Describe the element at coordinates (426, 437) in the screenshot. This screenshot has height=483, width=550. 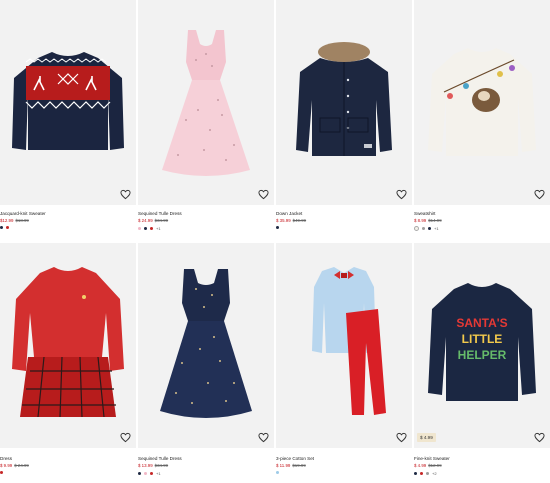
I see `price-badge: $ 4.99` at that location.